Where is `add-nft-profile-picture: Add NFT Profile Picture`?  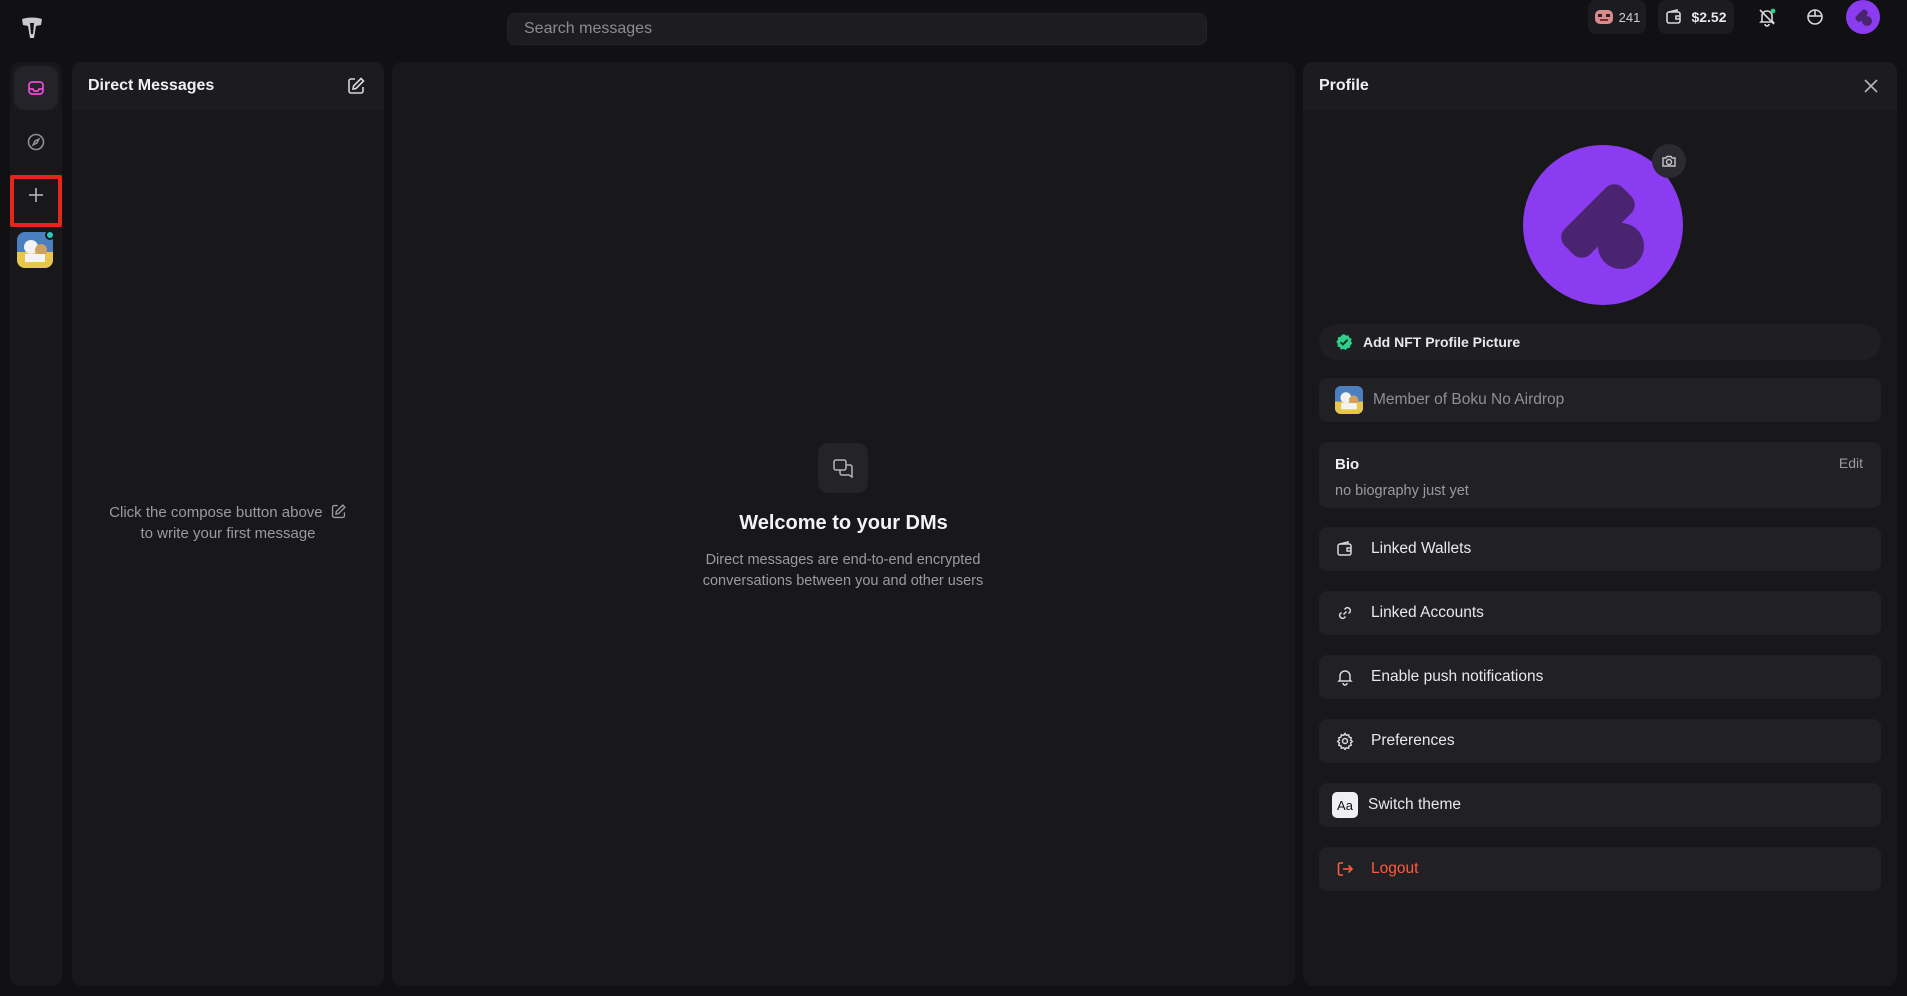
add-nft-profile-picture: Add NFT Profile Picture is located at coordinates (1600, 342).